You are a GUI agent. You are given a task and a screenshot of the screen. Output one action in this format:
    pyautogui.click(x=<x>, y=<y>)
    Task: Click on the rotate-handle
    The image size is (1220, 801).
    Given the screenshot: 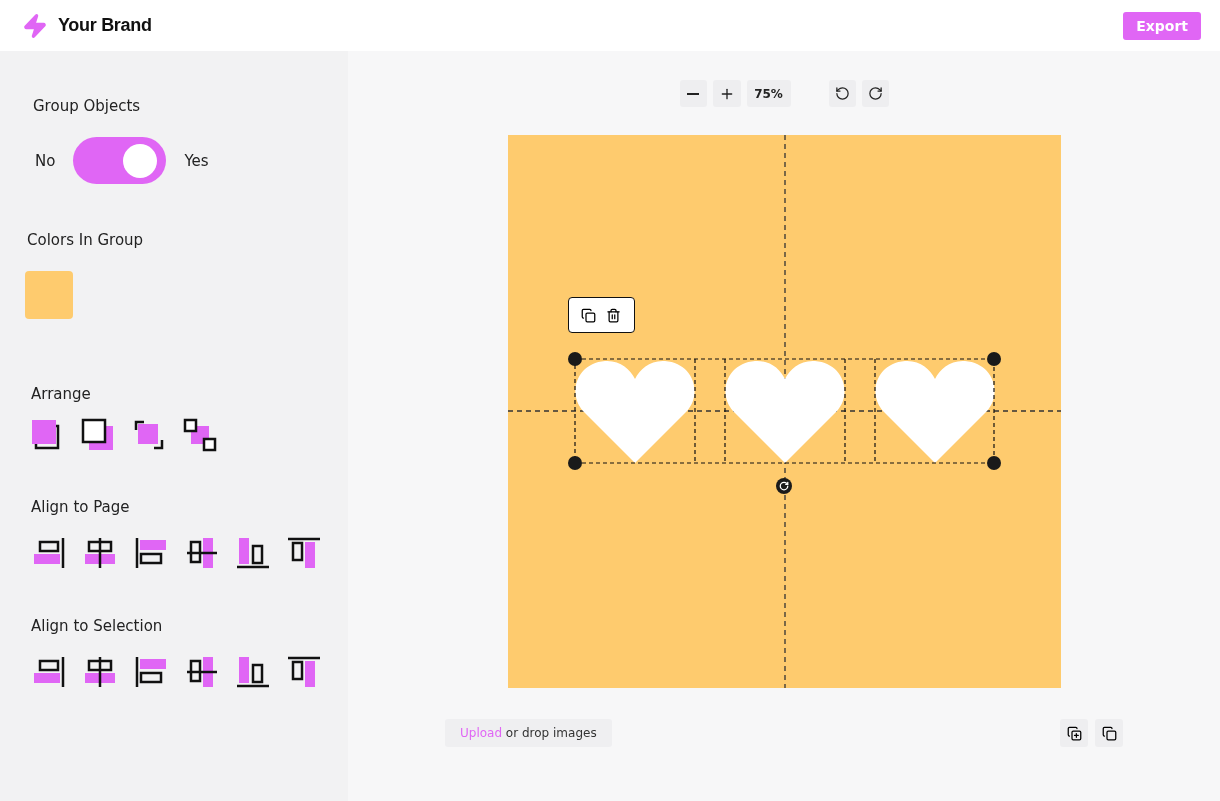 What is the action you would take?
    pyautogui.click(x=783, y=486)
    